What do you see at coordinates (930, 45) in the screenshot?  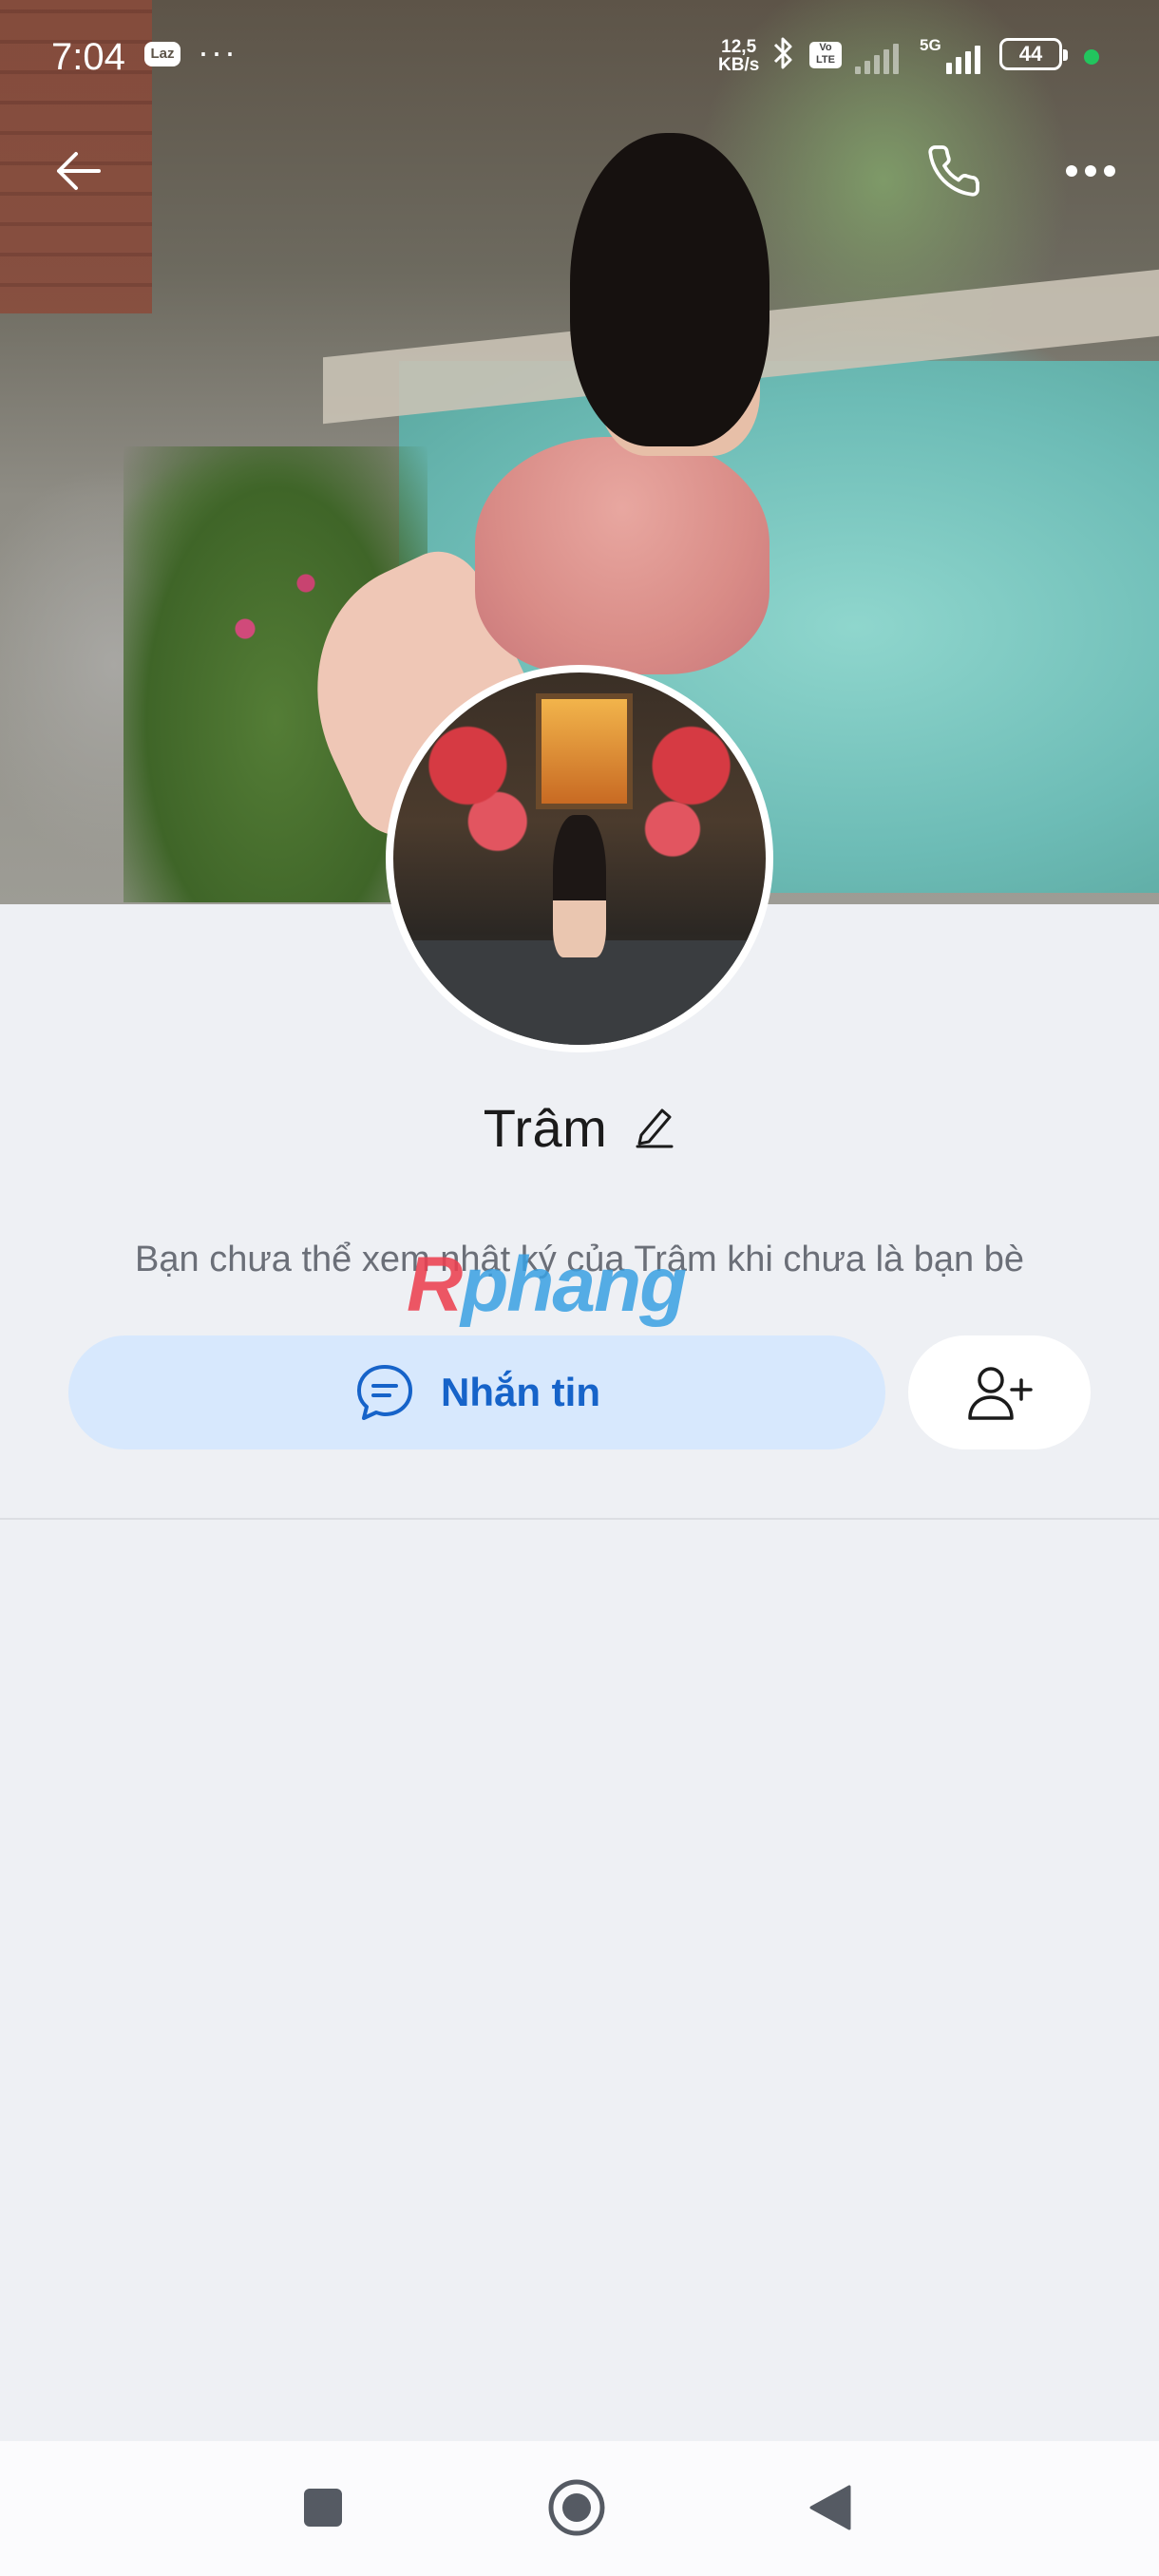 I see `network-type: 5G` at bounding box center [930, 45].